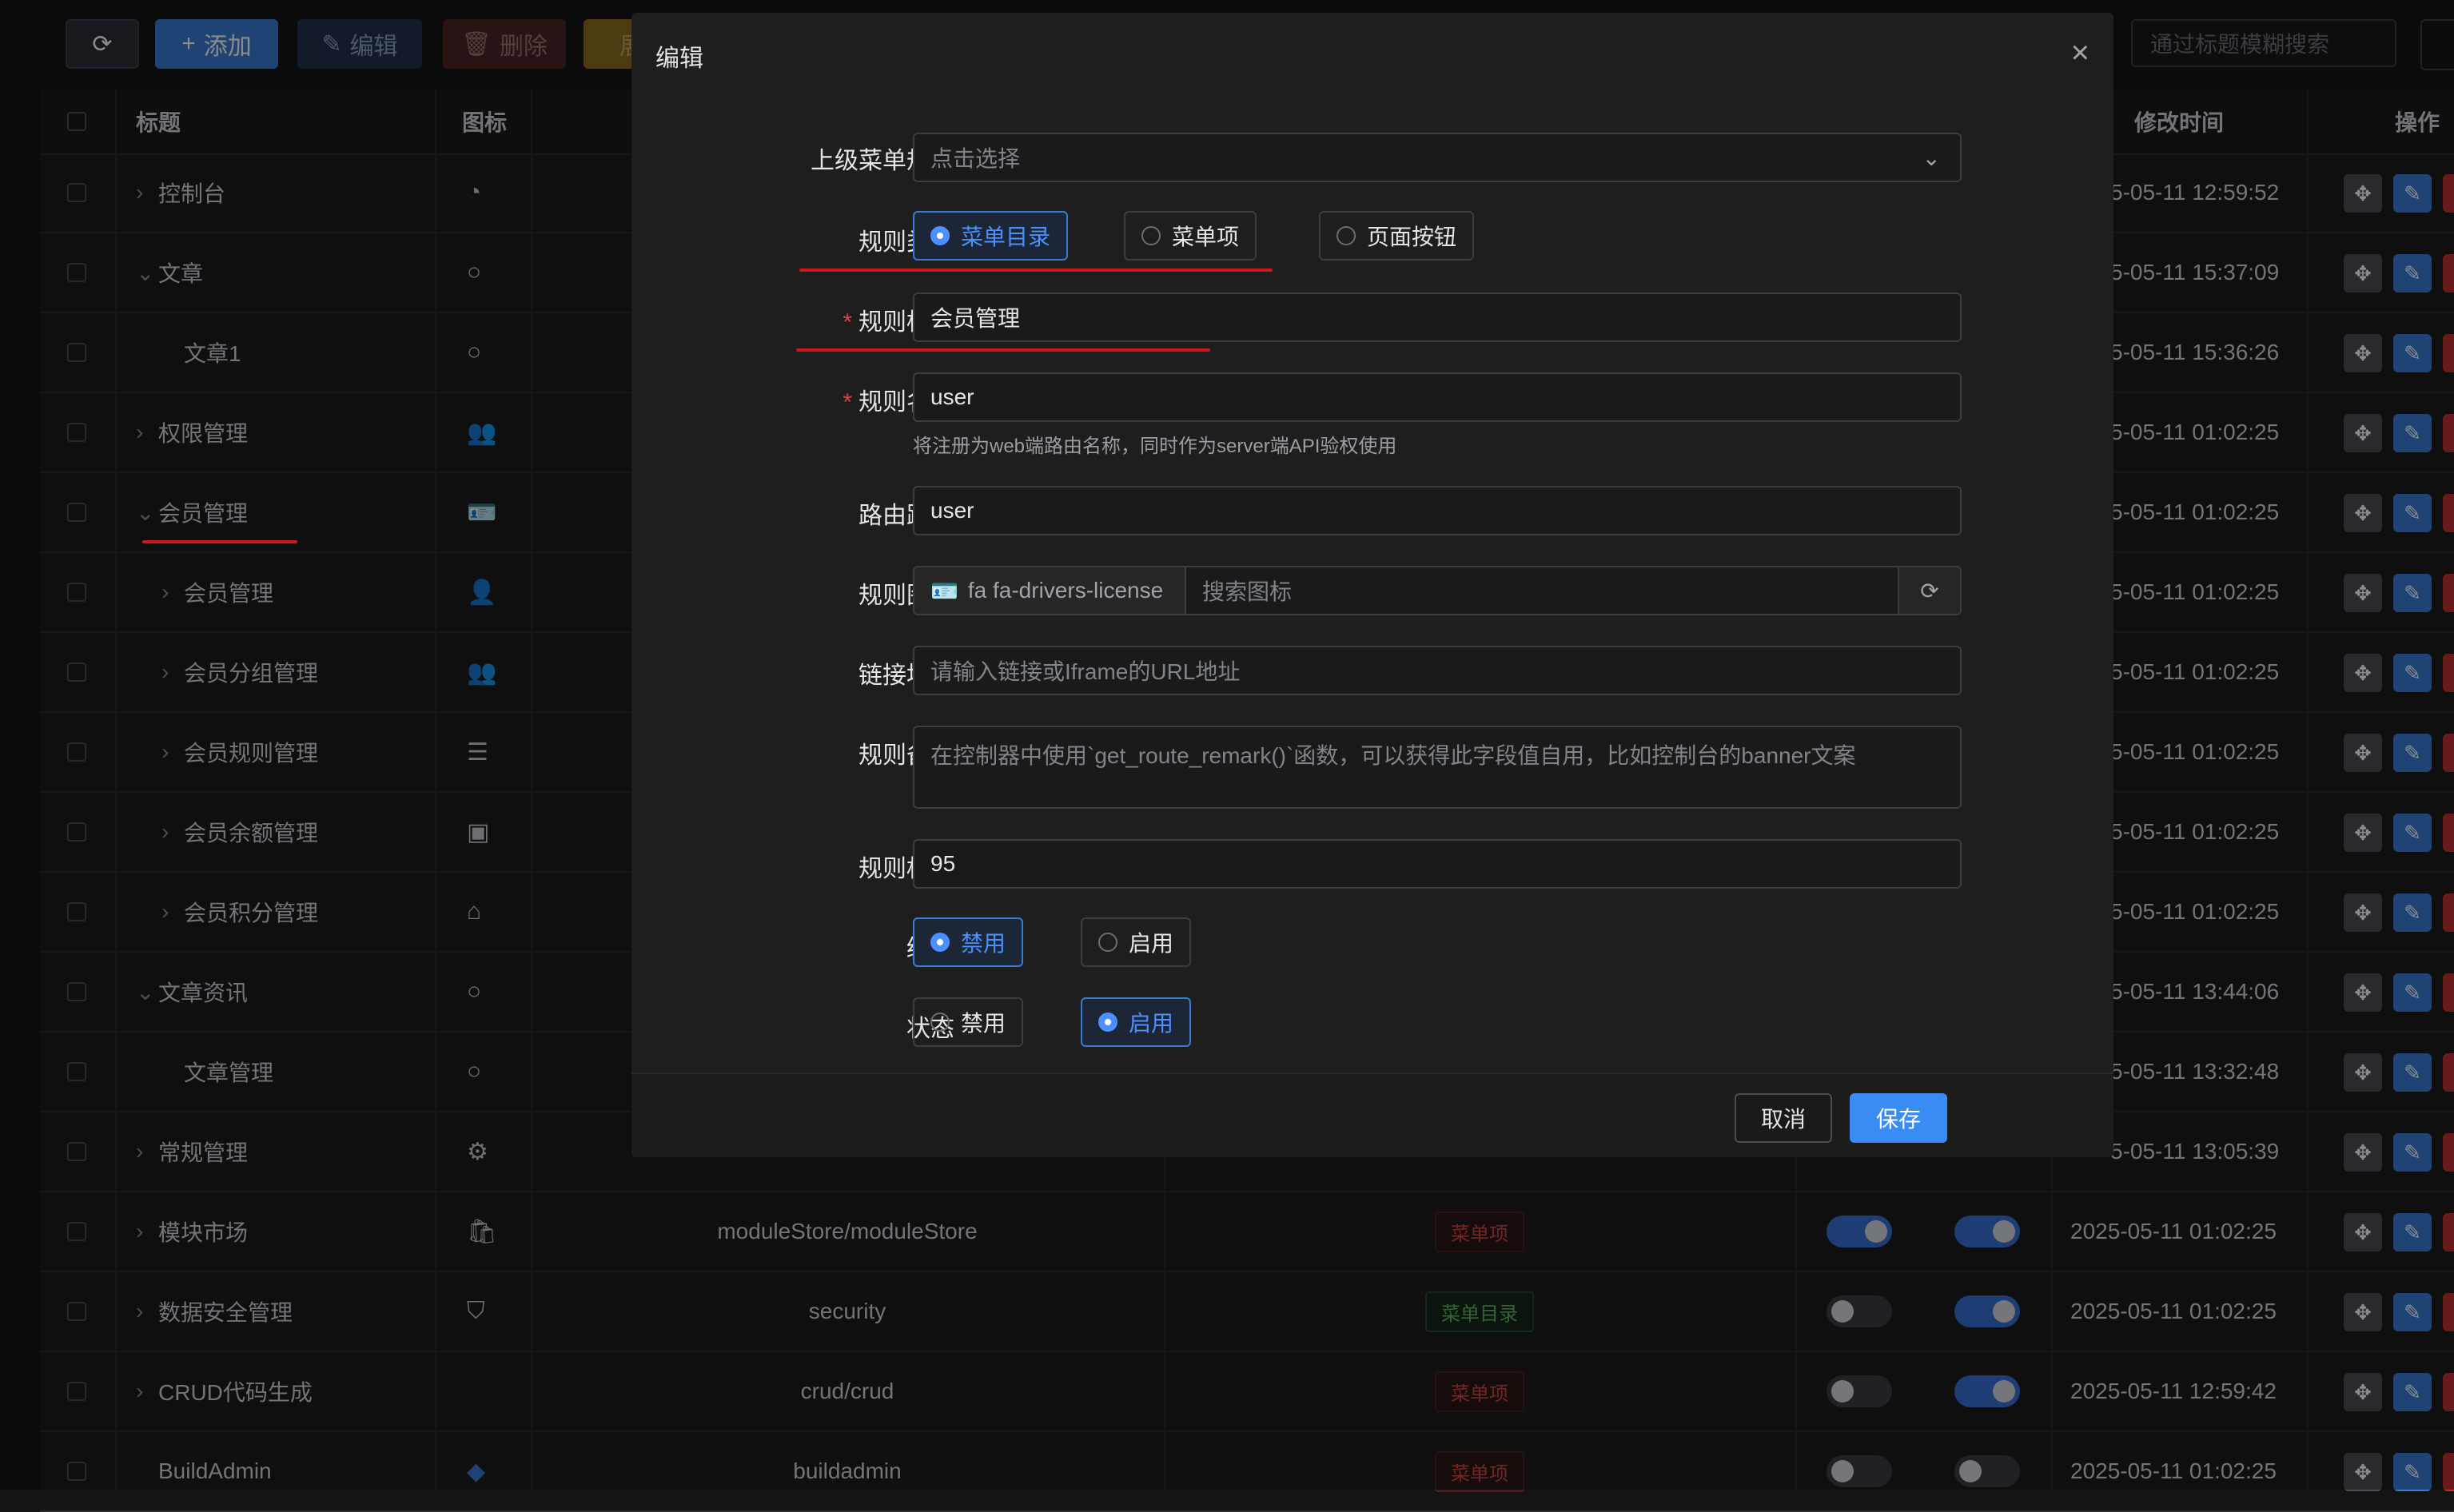 The height and width of the screenshot is (1512, 2454). Describe the element at coordinates (219, 541) in the screenshot. I see `annotation-underline-row` at that location.